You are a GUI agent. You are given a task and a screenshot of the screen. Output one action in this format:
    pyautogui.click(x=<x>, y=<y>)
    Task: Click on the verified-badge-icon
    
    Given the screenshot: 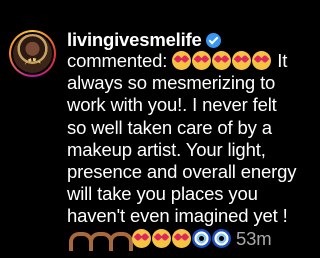 What is the action you would take?
    pyautogui.click(x=213, y=40)
    